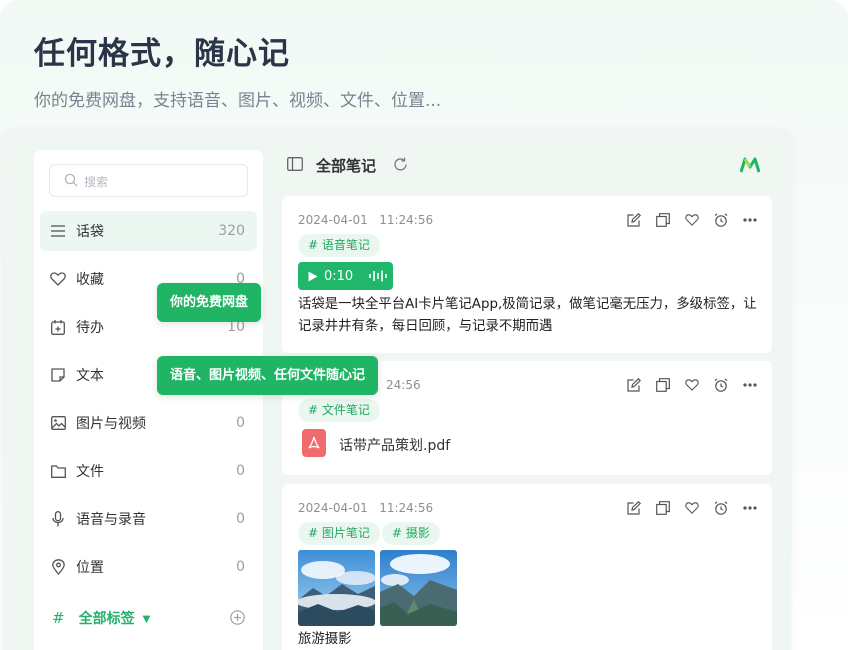 The width and height of the screenshot is (848, 650). Describe the element at coordinates (209, 302) in the screenshot. I see `tooltip-free-storage: 你的免费网盘` at that location.